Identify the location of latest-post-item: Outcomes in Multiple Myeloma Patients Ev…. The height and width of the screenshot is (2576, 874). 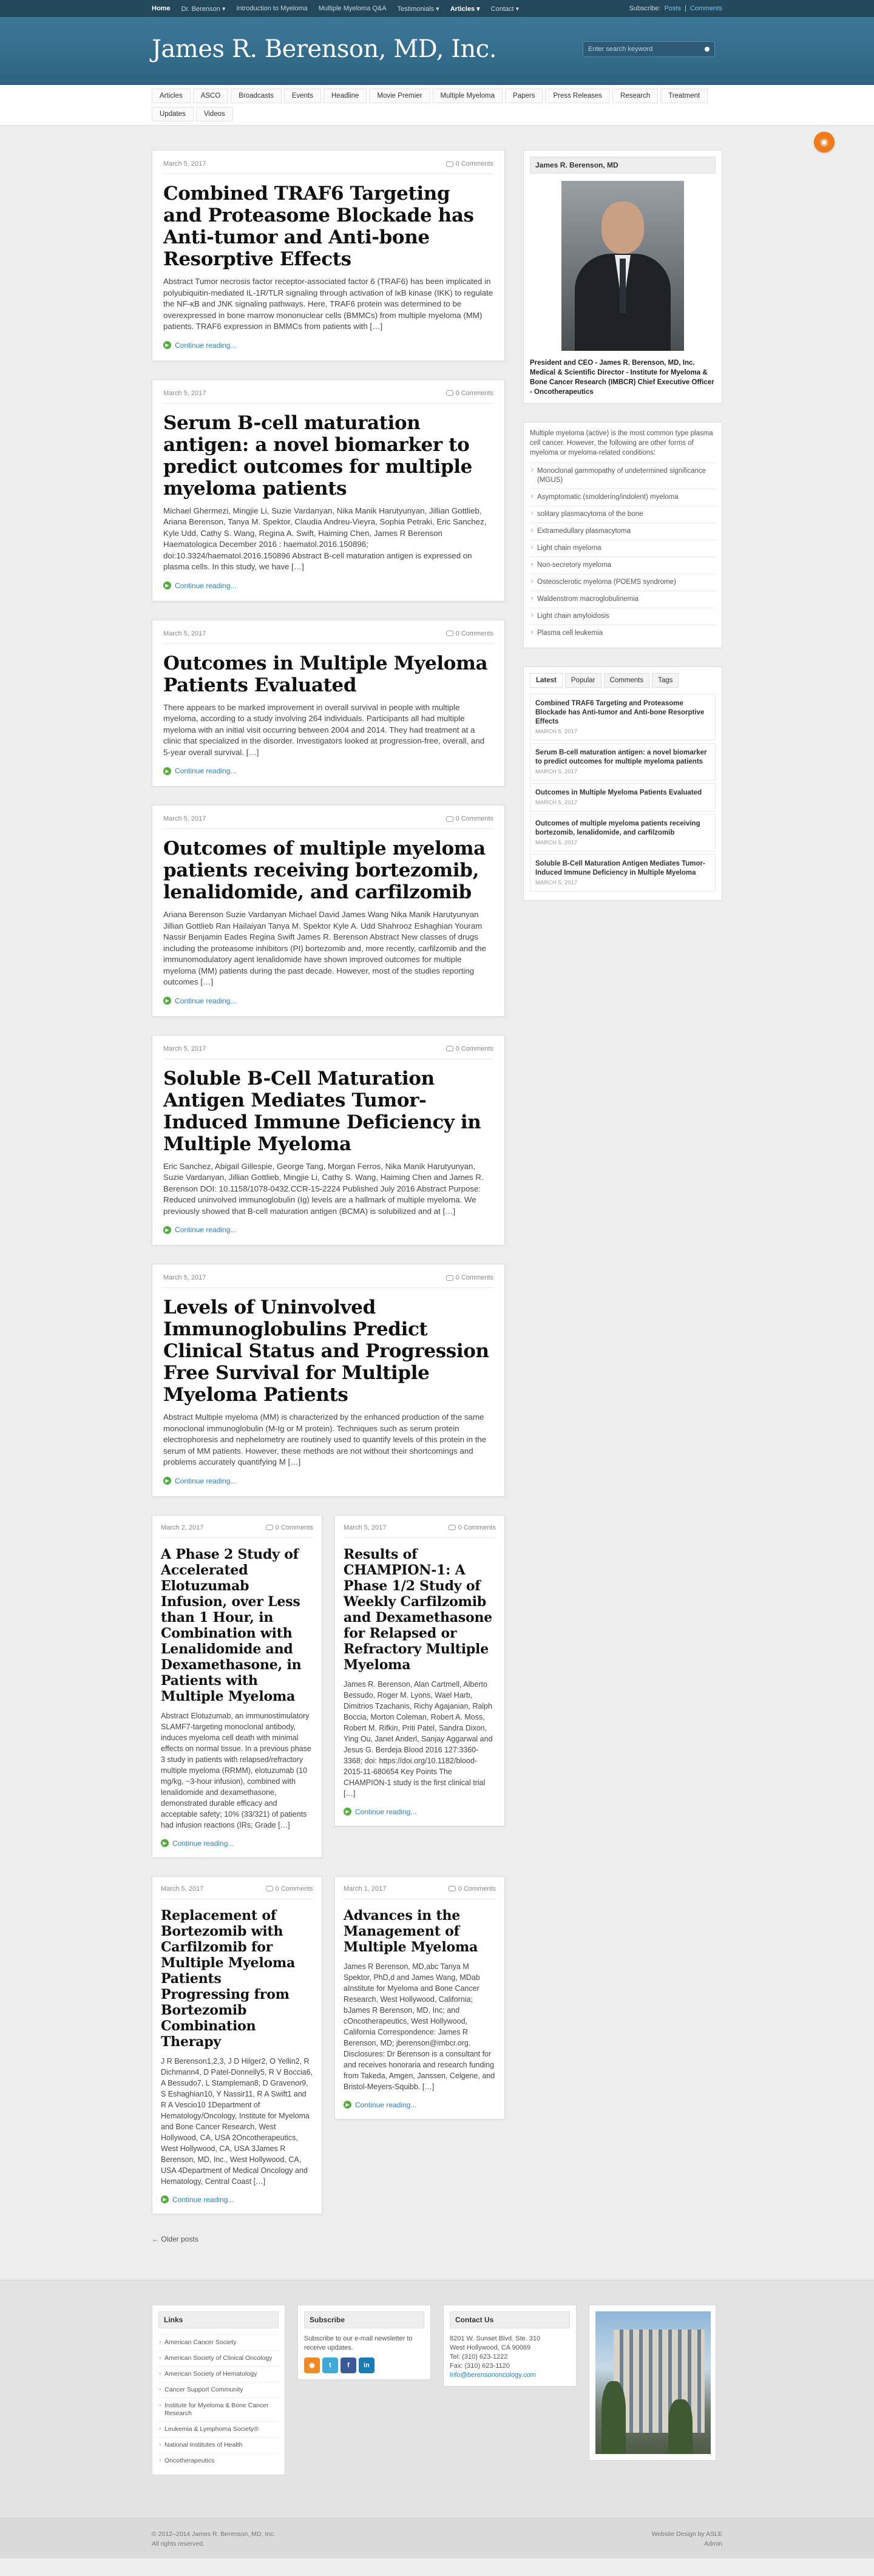
(623, 798).